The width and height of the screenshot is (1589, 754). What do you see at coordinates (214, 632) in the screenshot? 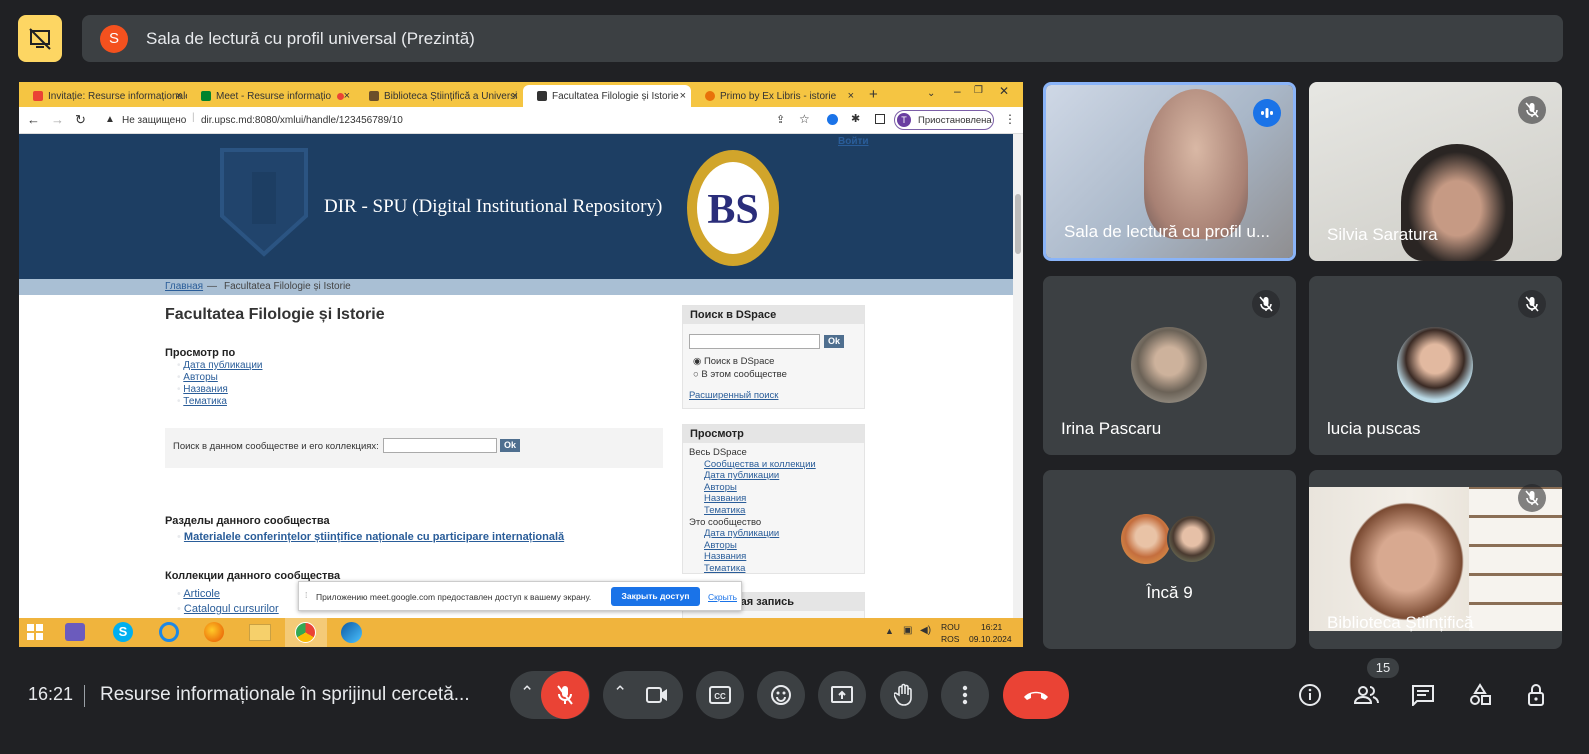
I see `firefox-icon` at bounding box center [214, 632].